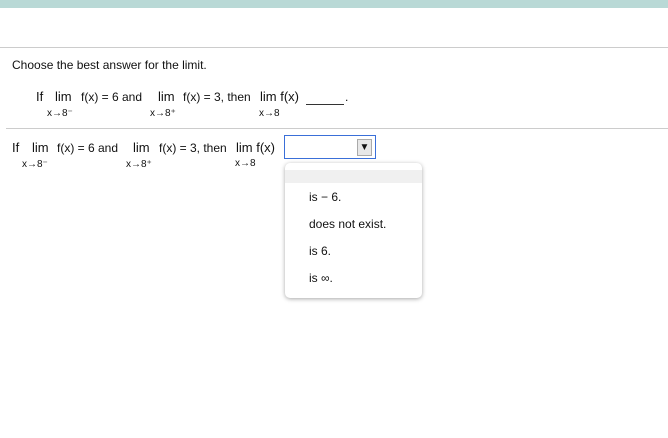 This screenshot has width=668, height=438. Describe the element at coordinates (347, 97) in the screenshot. I see `period: .` at that location.